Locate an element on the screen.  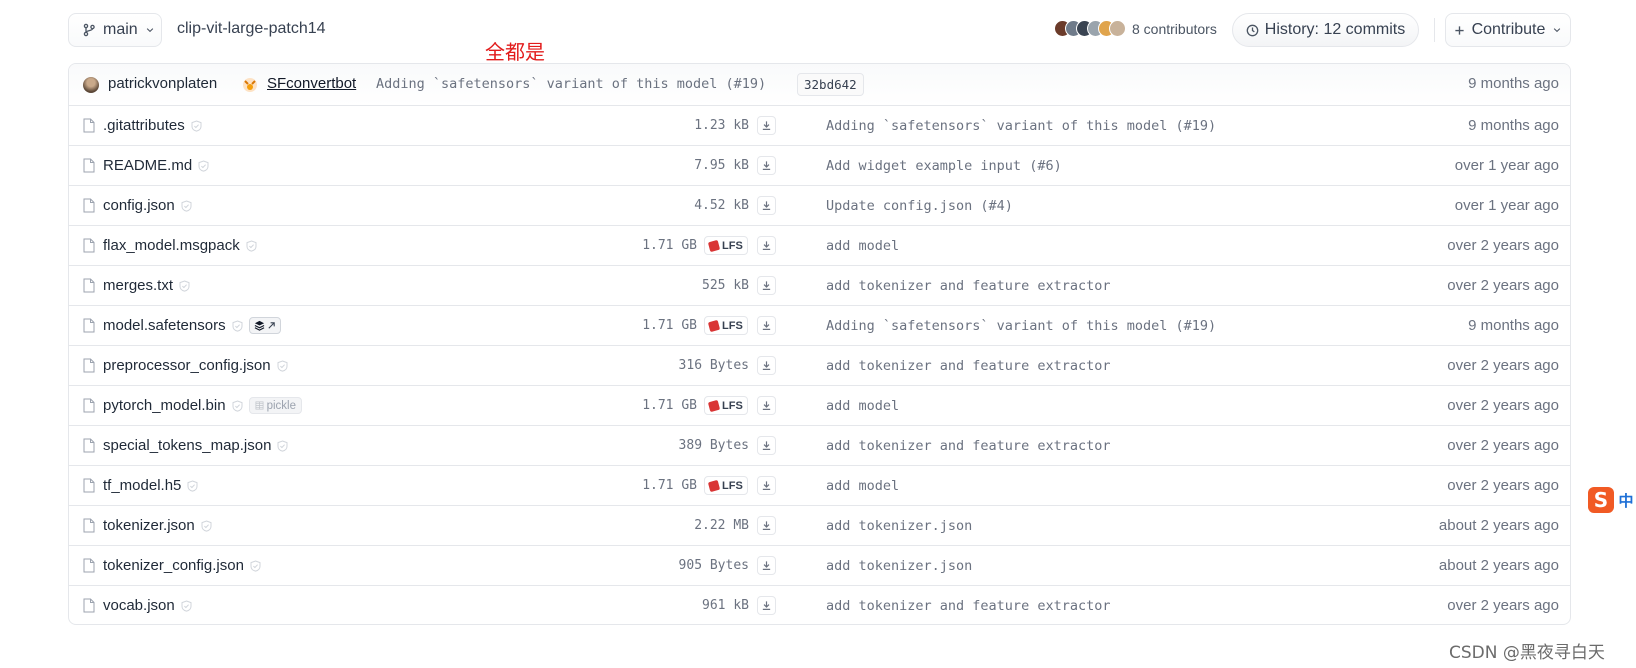
file-name-text: special_tokens_map.json is located at coordinates (187, 445).